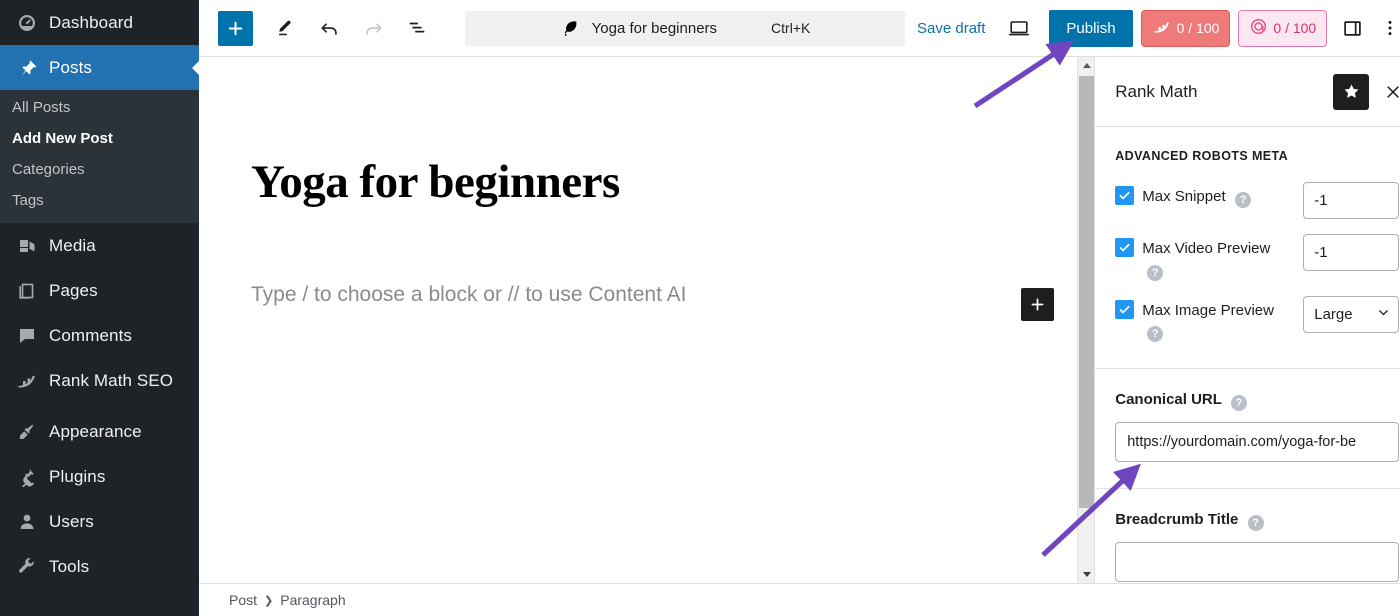 Image resolution: width=1400 pixels, height=616 pixels. I want to click on max-image-preview-row: Max Image Preview ? Large, so click(1257, 318).